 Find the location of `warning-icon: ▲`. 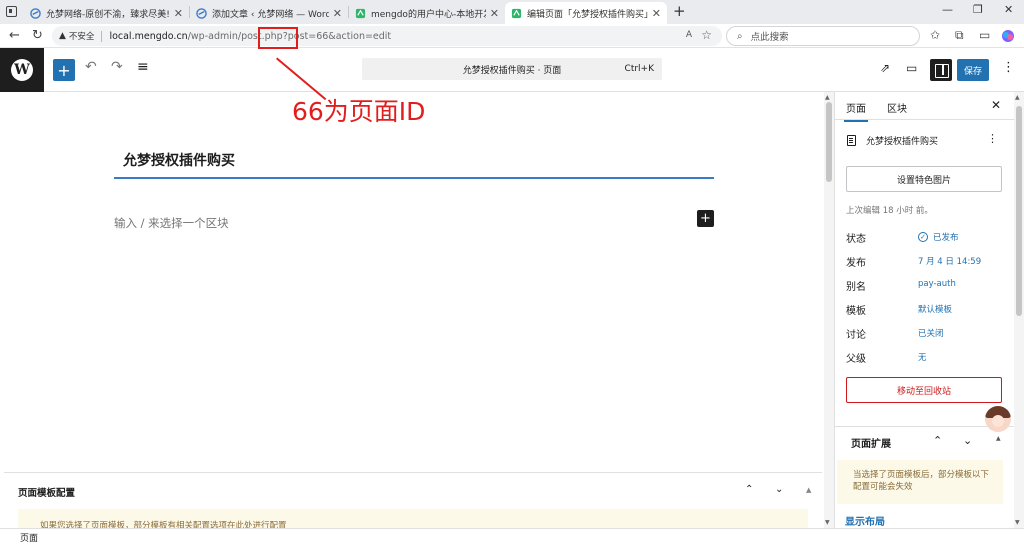

warning-icon: ▲ is located at coordinates (62, 36).